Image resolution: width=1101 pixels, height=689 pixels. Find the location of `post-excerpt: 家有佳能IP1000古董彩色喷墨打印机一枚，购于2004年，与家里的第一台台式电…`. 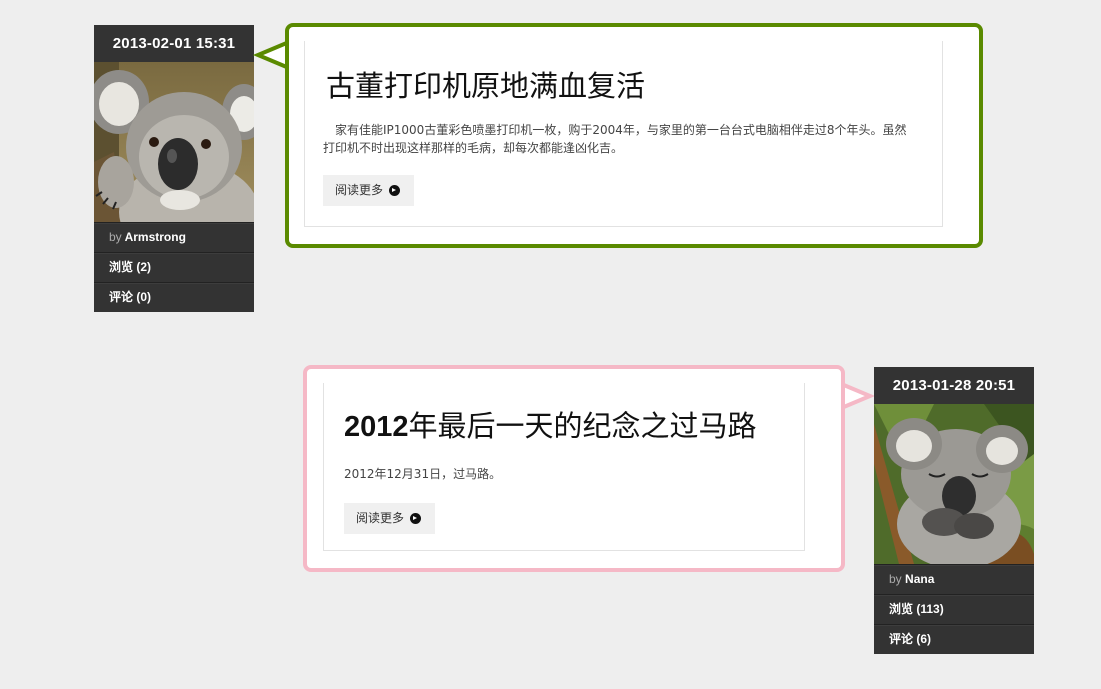

post-excerpt: 家有佳能IP1000古董彩色喷墨打印机一枚，购于2004年，与家里的第一台台式电… is located at coordinates (615, 139).